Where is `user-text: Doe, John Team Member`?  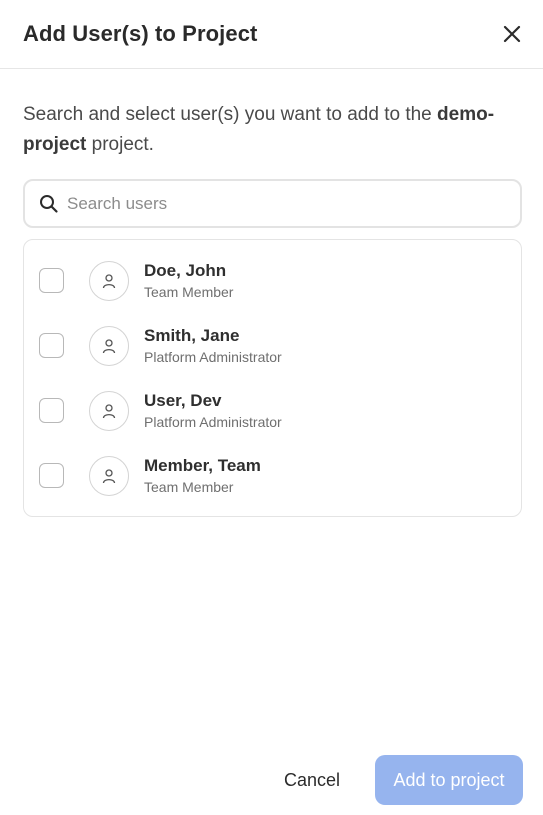
user-text: Doe, John Team Member is located at coordinates (188, 281).